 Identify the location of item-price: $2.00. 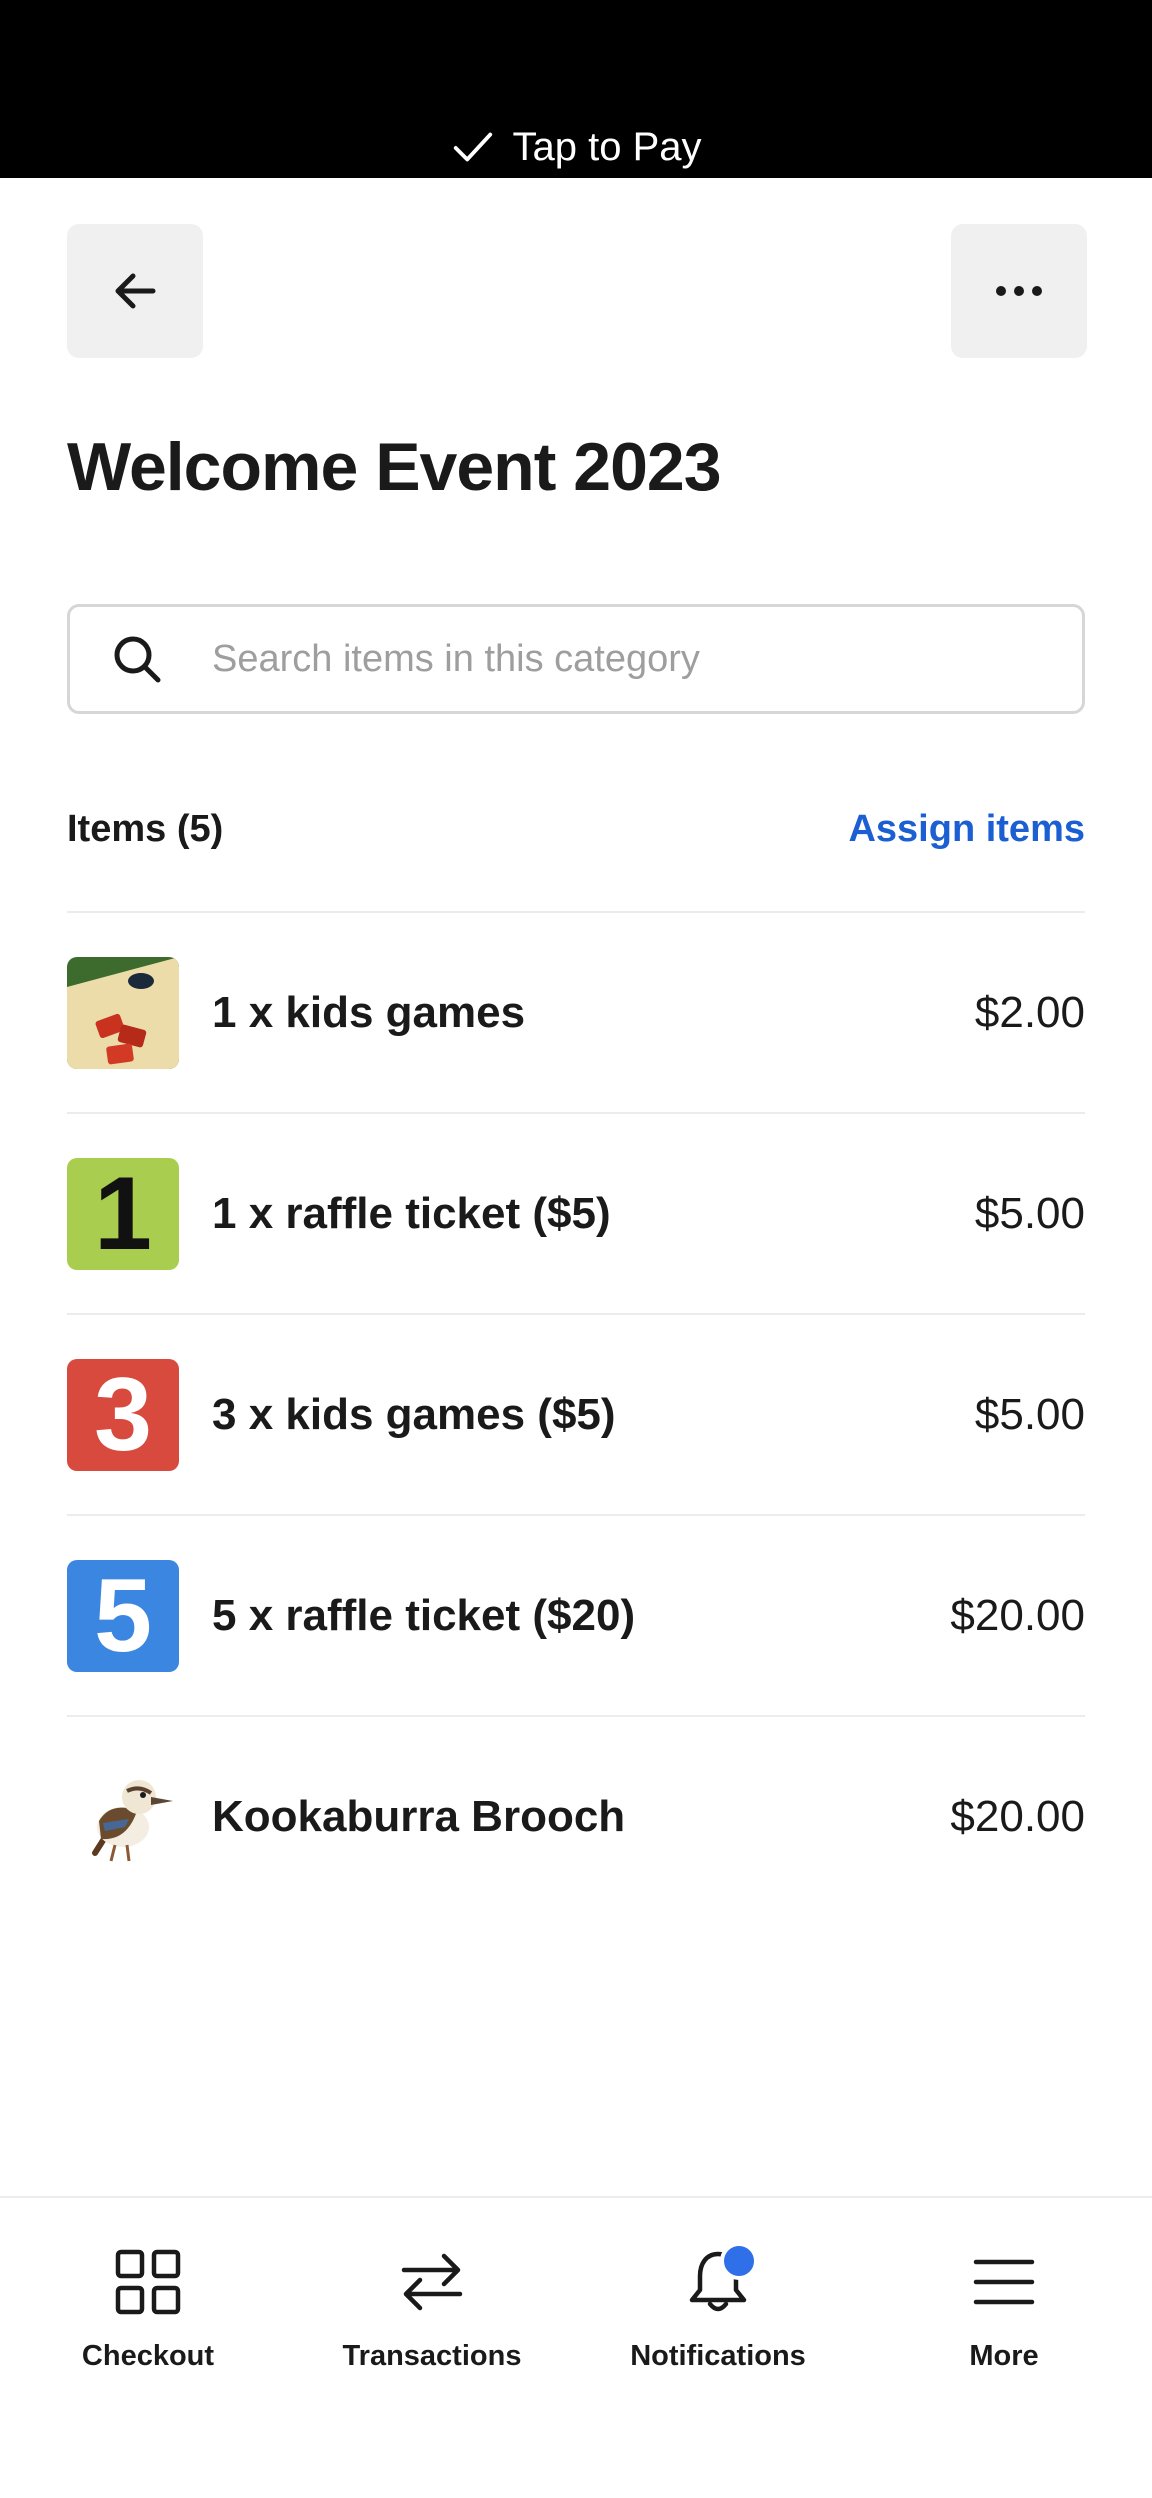
(1029, 1012).